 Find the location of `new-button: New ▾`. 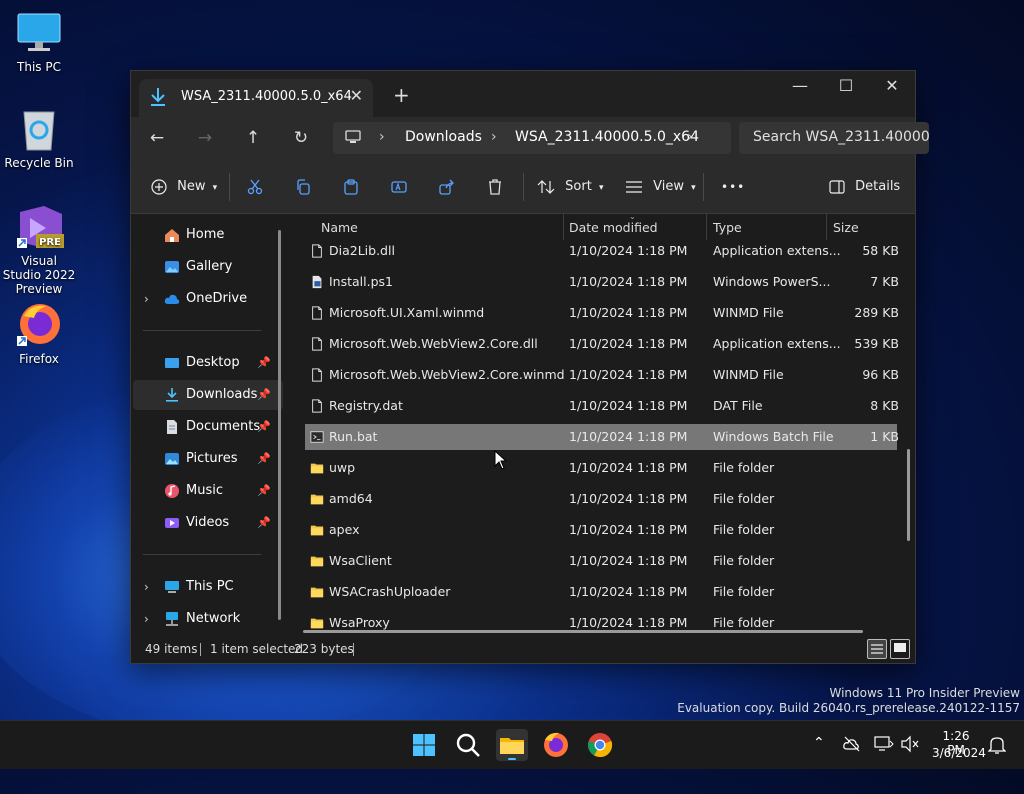

new-button: New ▾ is located at coordinates (184, 187).